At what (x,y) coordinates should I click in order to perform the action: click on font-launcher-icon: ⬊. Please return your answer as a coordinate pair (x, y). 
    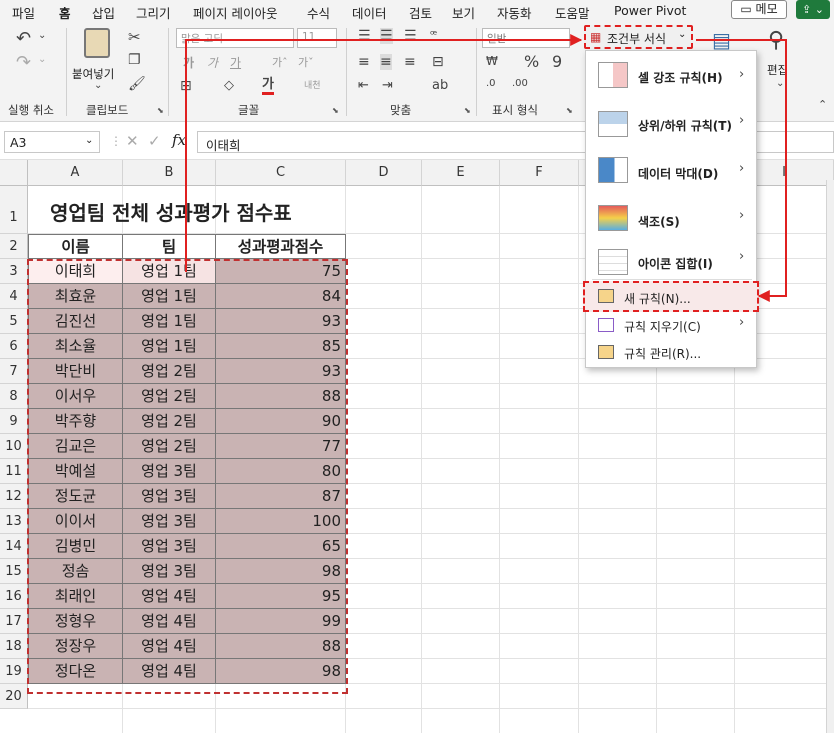
    Looking at the image, I should click on (335, 110).